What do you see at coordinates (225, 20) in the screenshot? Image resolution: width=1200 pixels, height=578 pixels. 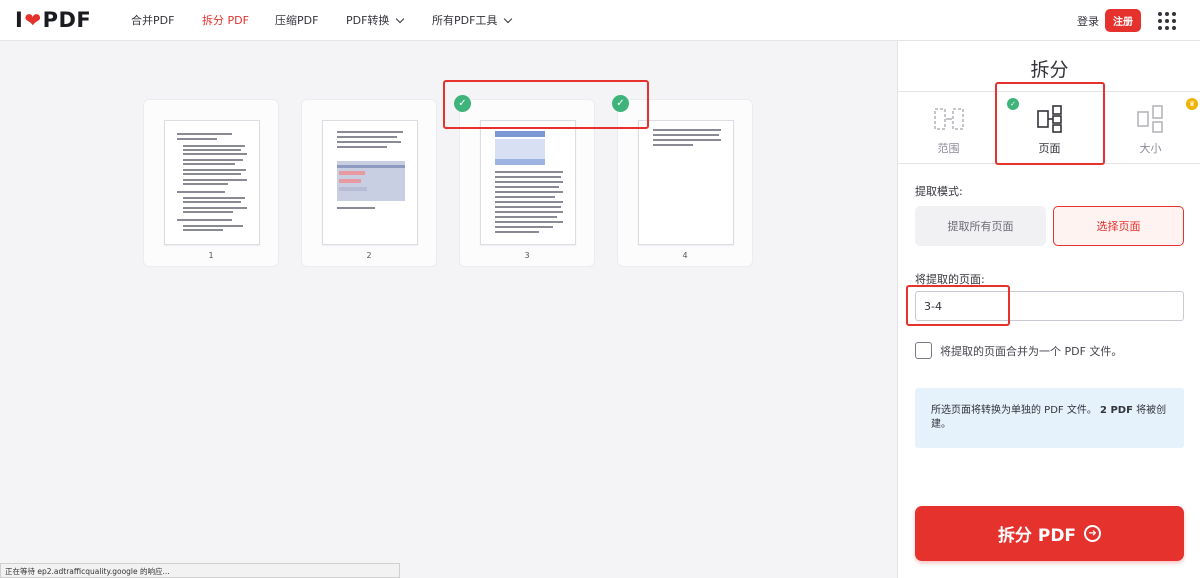 I see `nav-split-pdf: 拆分 PDF` at bounding box center [225, 20].